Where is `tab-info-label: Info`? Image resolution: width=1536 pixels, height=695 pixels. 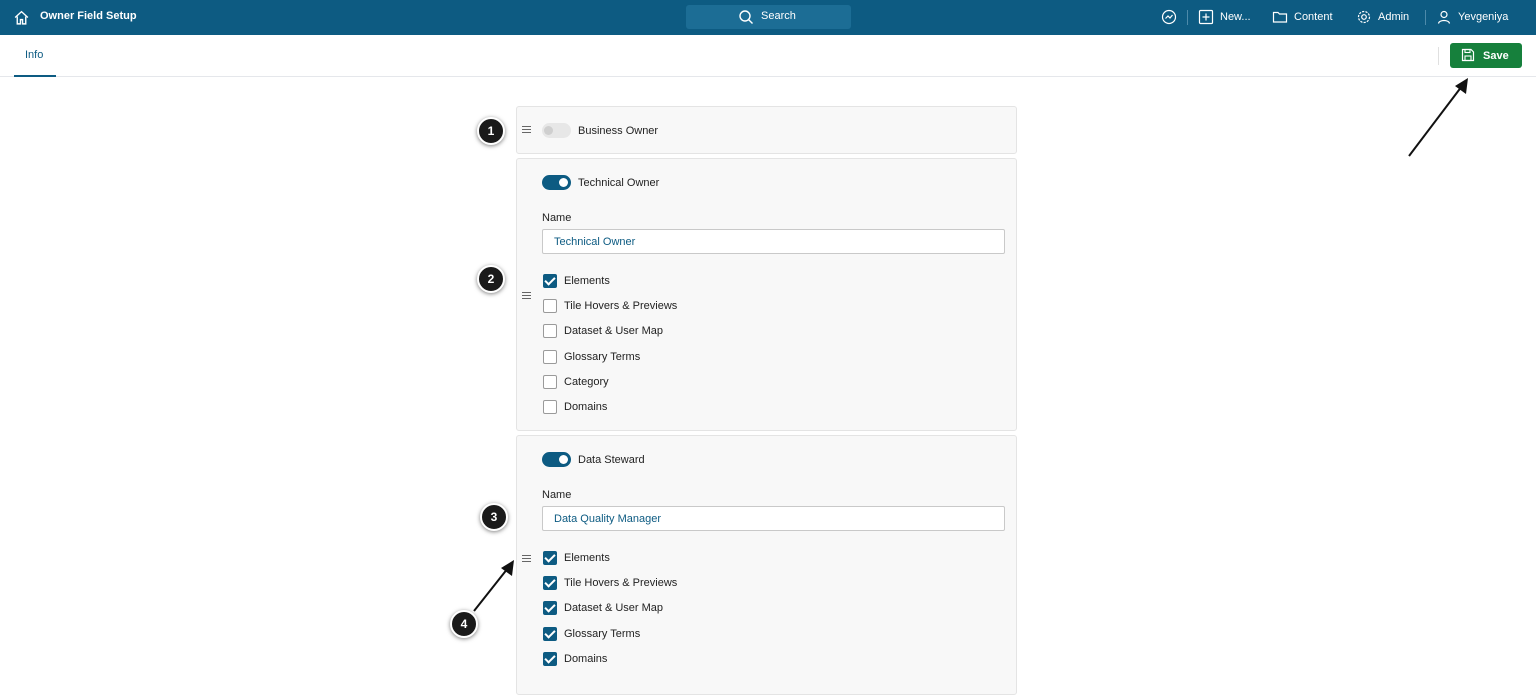
tab-info-label: Info is located at coordinates (34, 55).